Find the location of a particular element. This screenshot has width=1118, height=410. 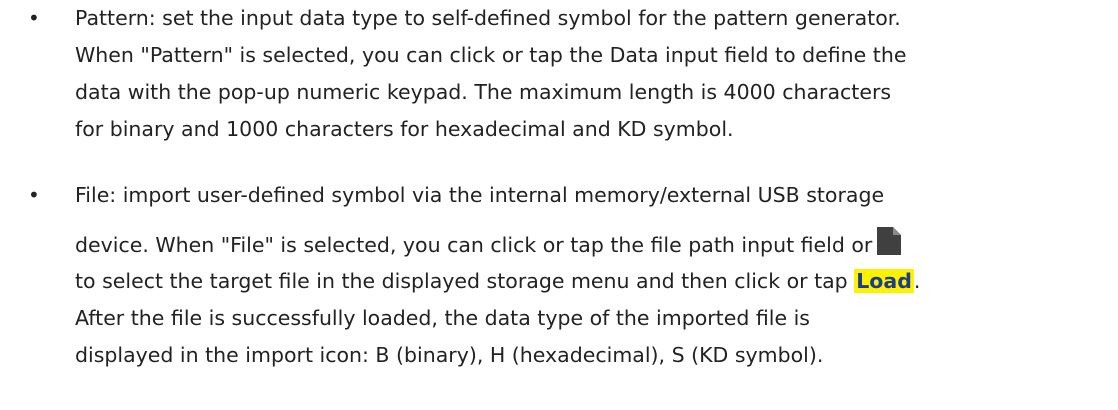

file-icon is located at coordinates (889, 241).